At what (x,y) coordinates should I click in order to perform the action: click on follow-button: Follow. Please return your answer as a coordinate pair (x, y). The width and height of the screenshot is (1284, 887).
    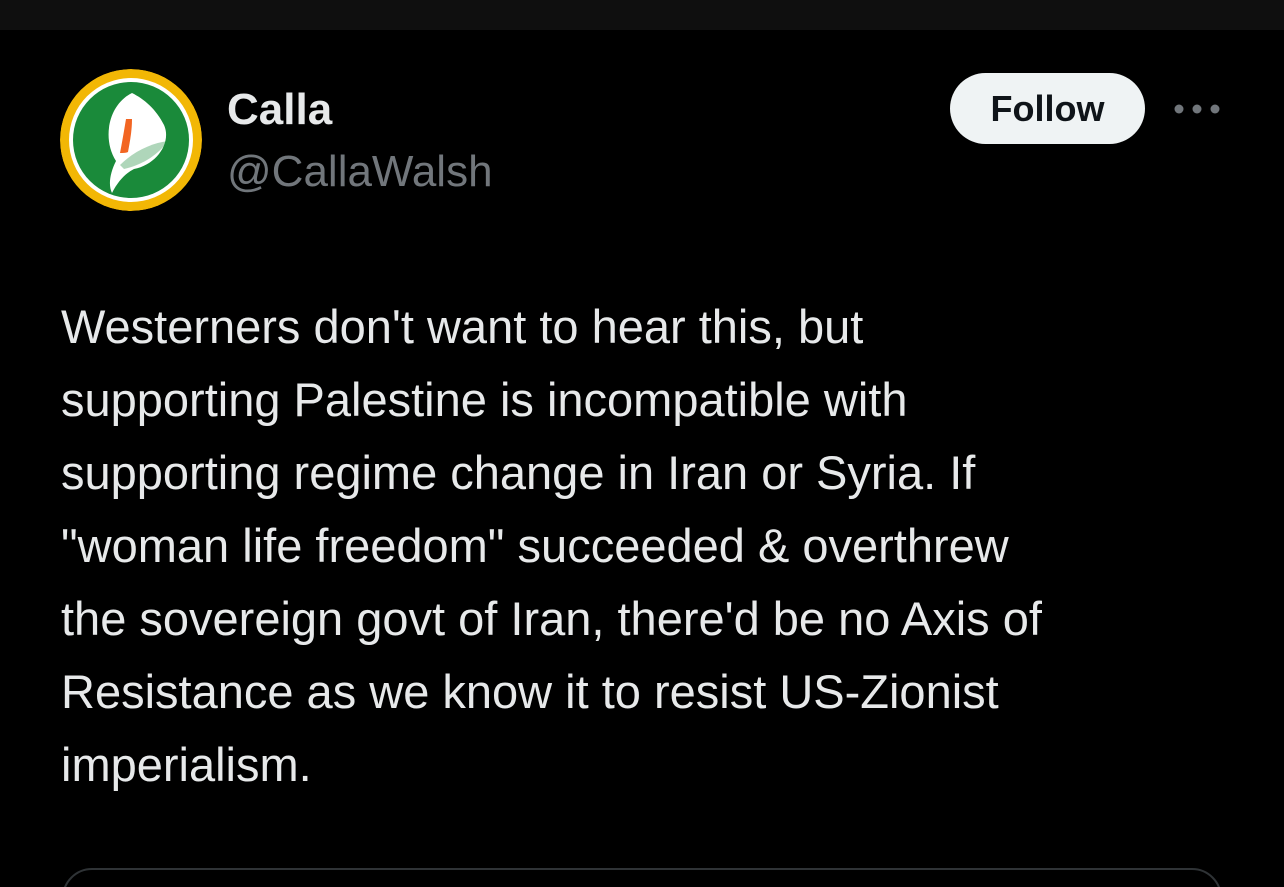
    Looking at the image, I should click on (1047, 108).